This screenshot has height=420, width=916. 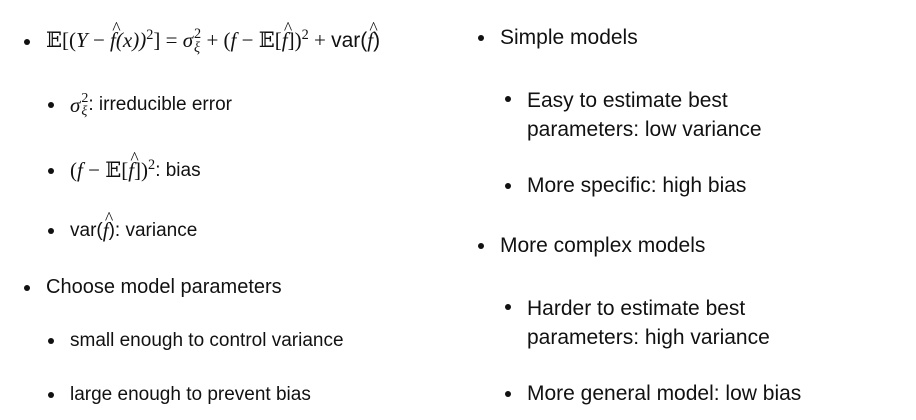 What do you see at coordinates (216, 40) in the screenshot?
I see `formula-part: + (` at bounding box center [216, 40].